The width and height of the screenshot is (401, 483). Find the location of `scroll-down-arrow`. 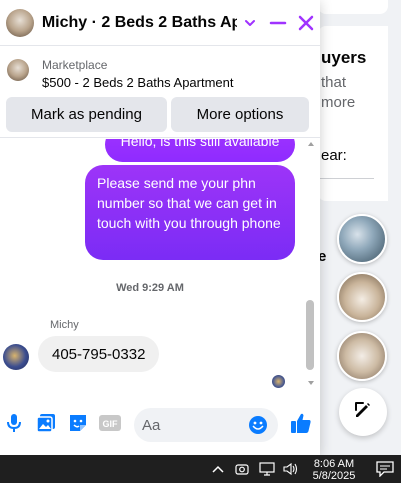

scroll-down-arrow is located at coordinates (311, 383).